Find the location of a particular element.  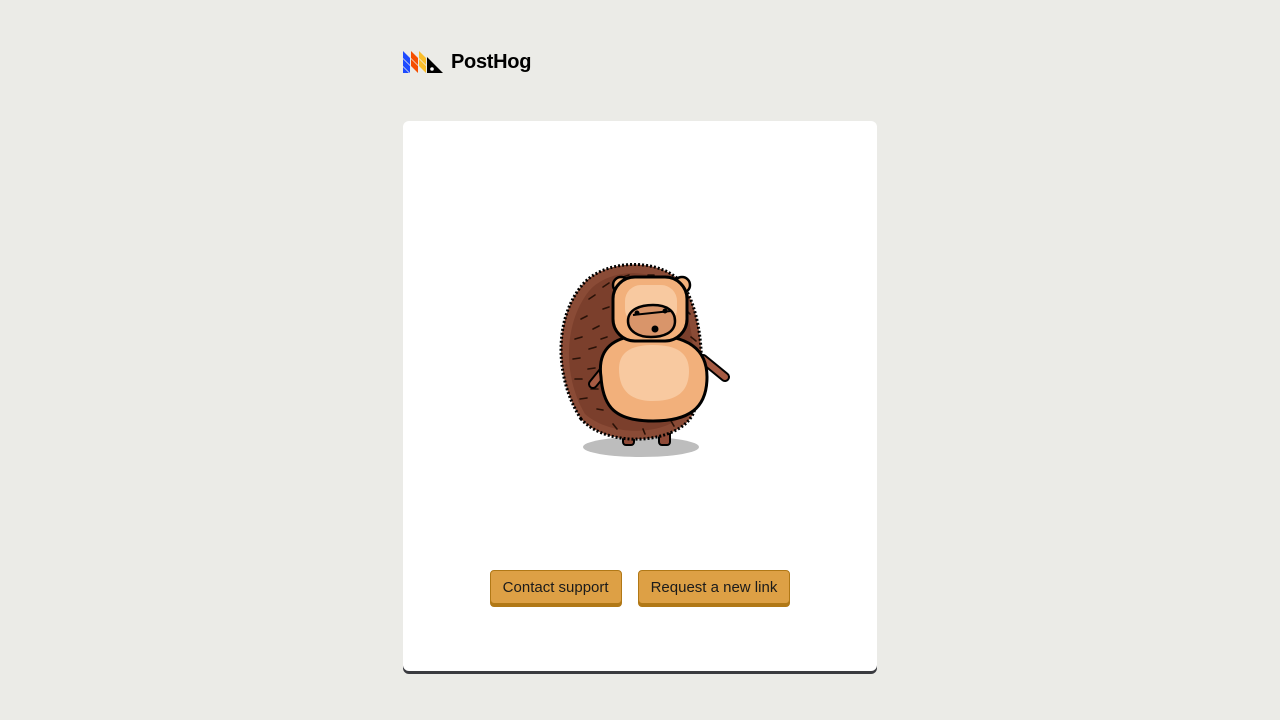

posthog-logo: PostHog is located at coordinates (467, 62).